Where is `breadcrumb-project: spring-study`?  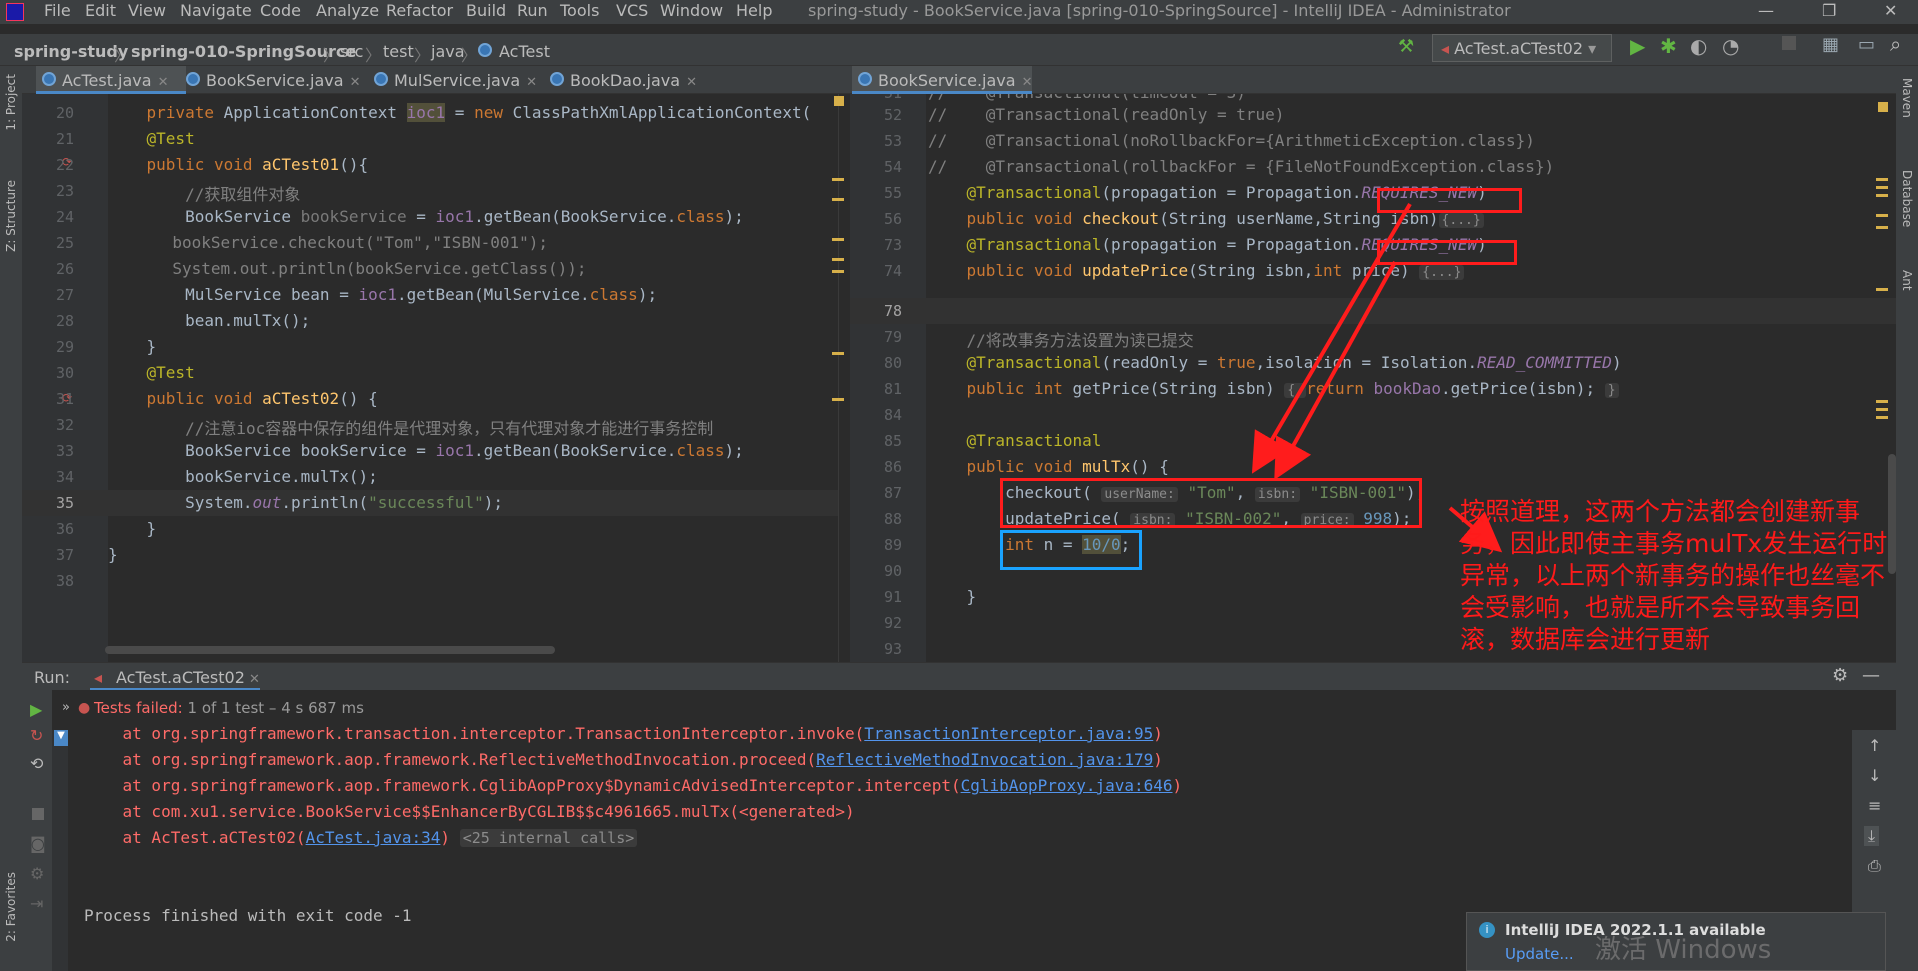 breadcrumb-project: spring-study is located at coordinates (71, 51).